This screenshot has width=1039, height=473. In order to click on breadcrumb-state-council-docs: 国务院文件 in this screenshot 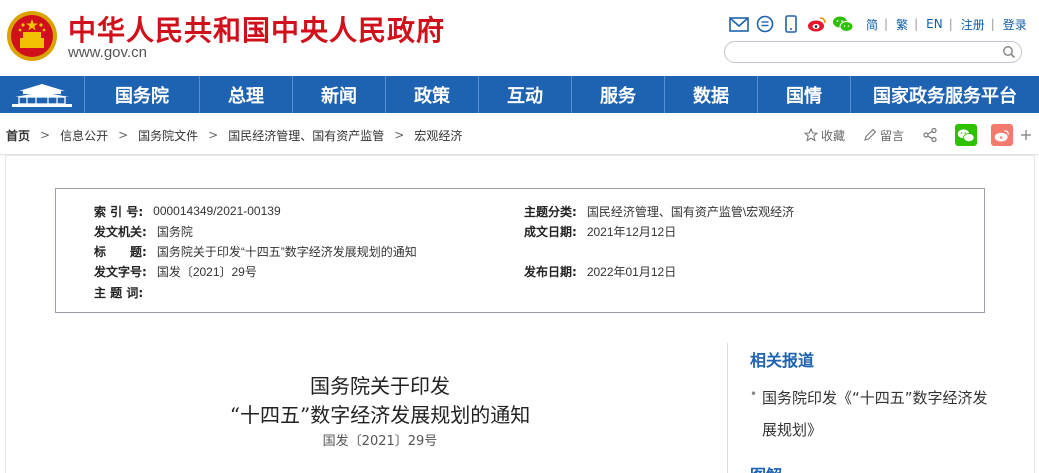, I will do `click(168, 135)`.